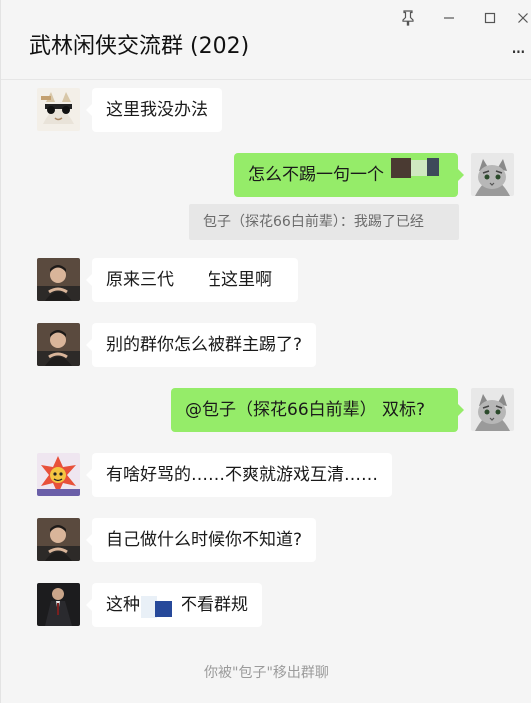 Image resolution: width=531 pixels, height=703 pixels. What do you see at coordinates (266, 673) in the screenshot?
I see `system-notice: 你被"包子"移出群聊` at bounding box center [266, 673].